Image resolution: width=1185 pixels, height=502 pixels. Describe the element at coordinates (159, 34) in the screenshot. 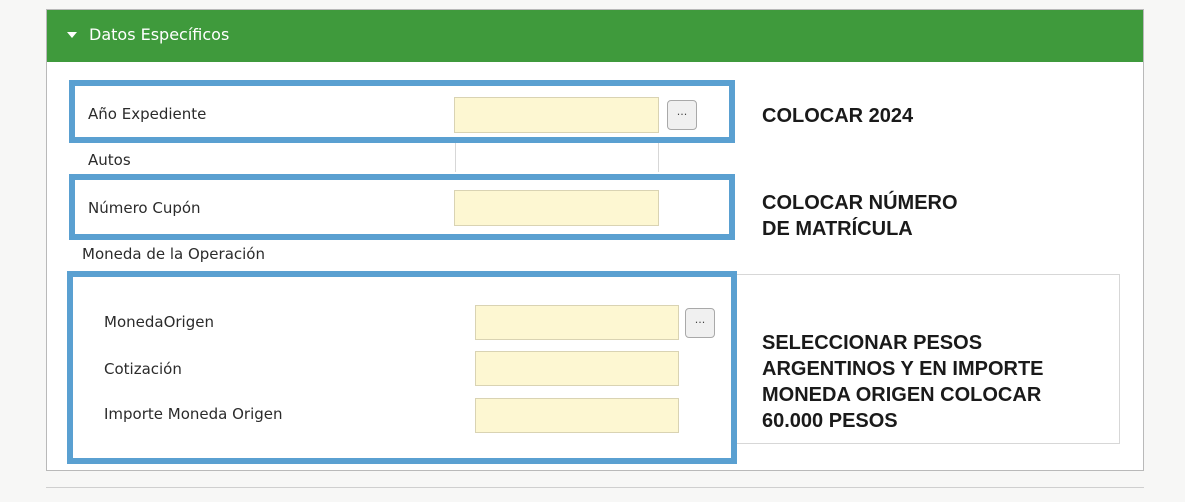

I see `panel-title: Datos Específicos` at that location.